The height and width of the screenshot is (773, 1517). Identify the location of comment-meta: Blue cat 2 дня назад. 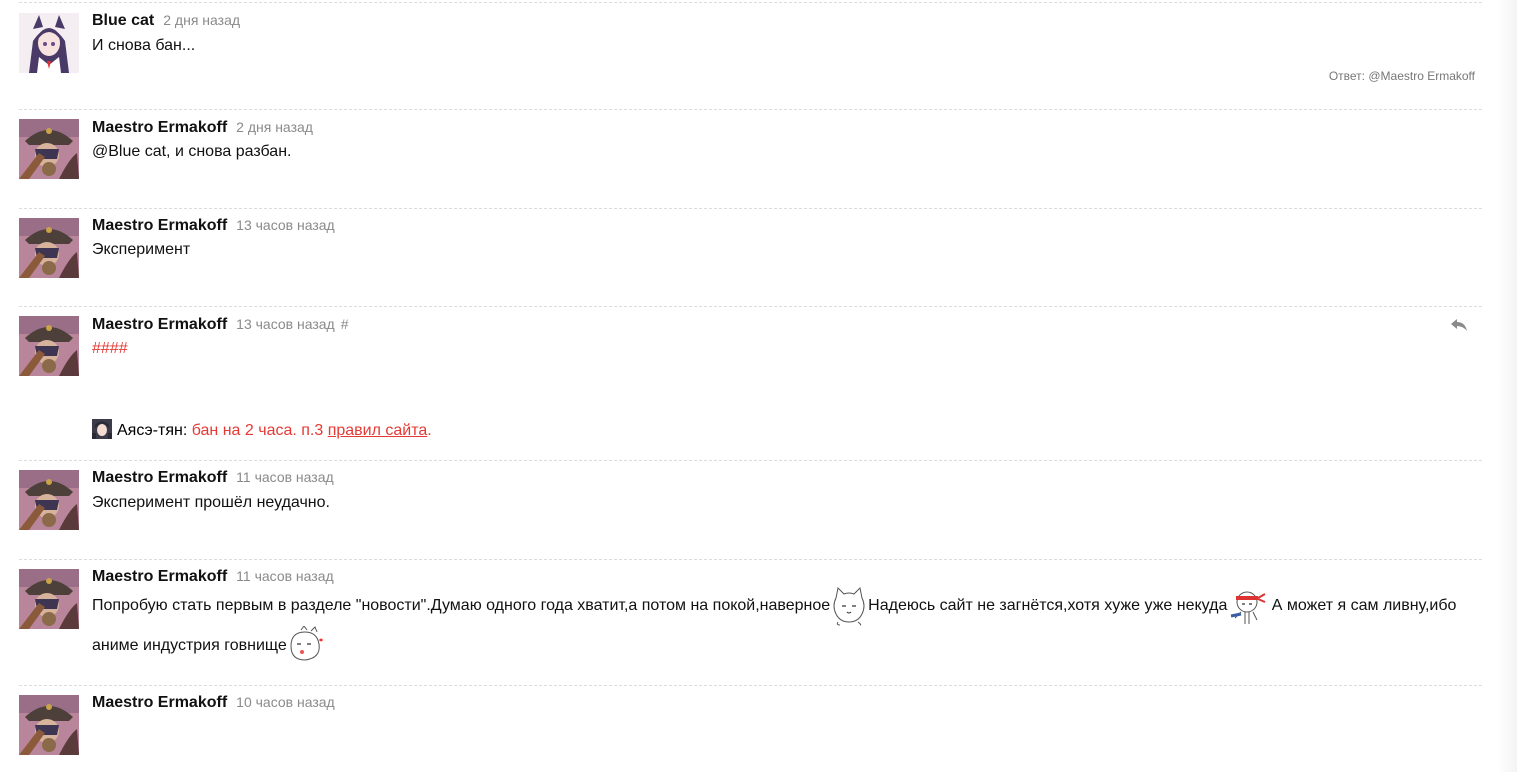
(166, 20).